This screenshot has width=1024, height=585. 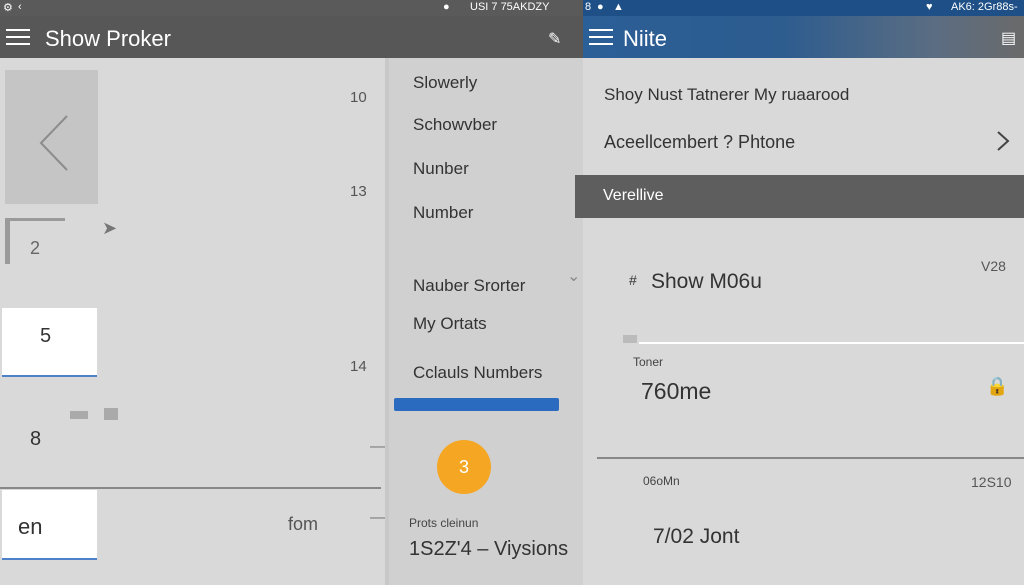 I want to click on toolbar-left: Show Proker ✎, so click(x=291, y=37).